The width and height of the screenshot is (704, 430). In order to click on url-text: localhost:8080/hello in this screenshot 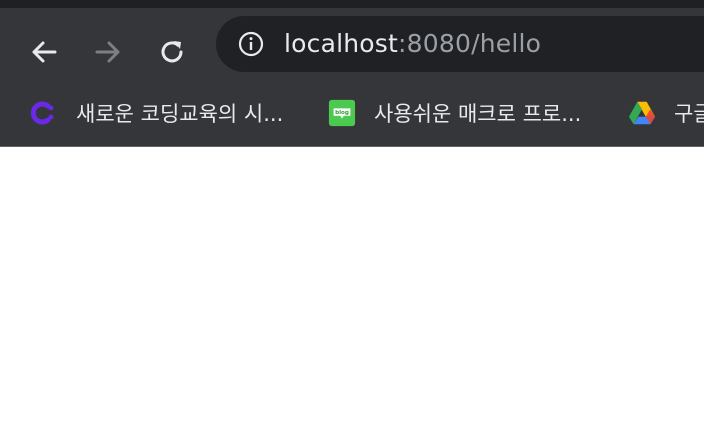, I will do `click(412, 44)`.